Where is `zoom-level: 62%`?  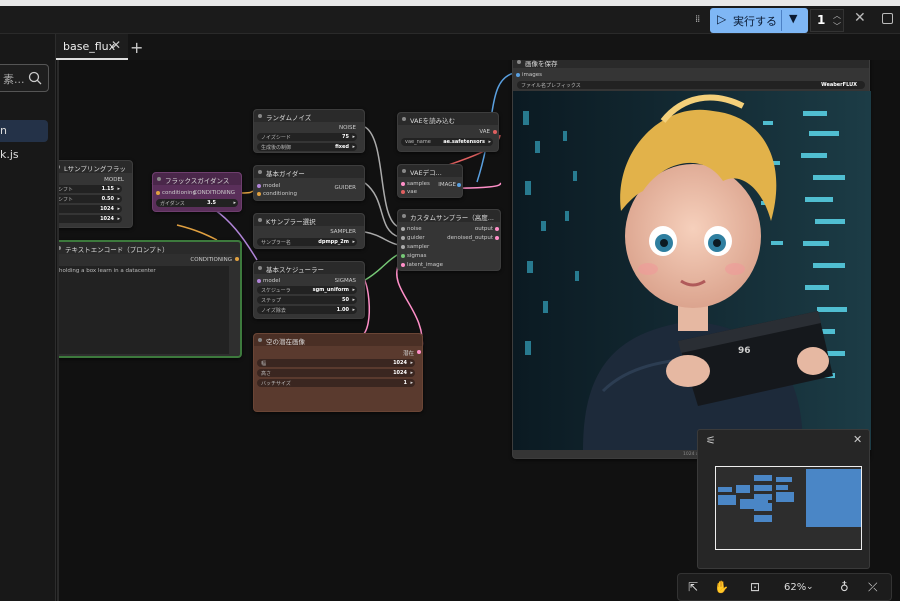
zoom-level: 62% is located at coordinates (795, 587).